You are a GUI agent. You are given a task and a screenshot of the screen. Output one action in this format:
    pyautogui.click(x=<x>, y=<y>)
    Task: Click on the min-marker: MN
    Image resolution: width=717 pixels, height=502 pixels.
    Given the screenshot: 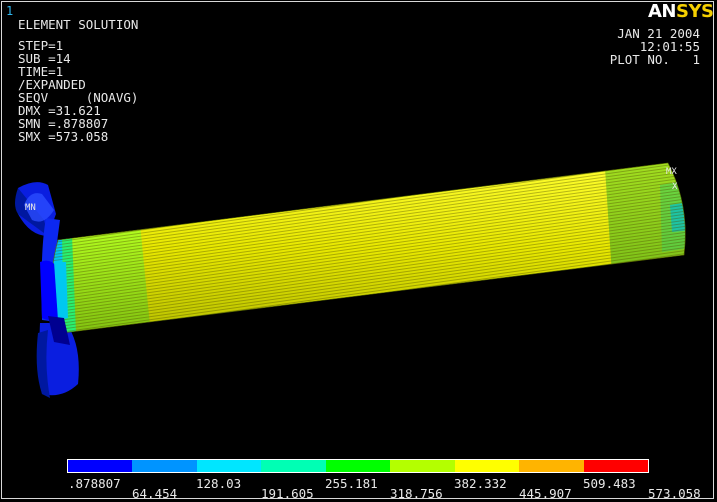 What is the action you would take?
    pyautogui.click(x=30, y=208)
    